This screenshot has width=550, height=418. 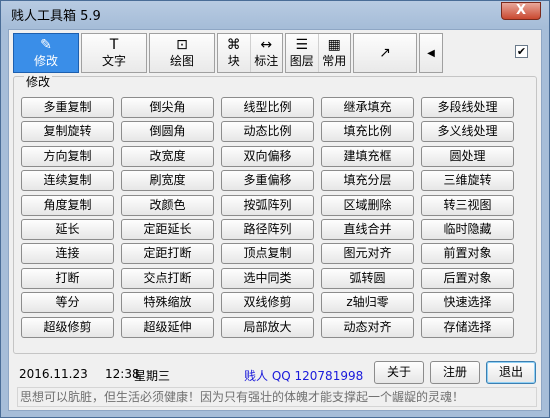 I want to click on tab-layers-label: 图层, so click(x=301, y=61).